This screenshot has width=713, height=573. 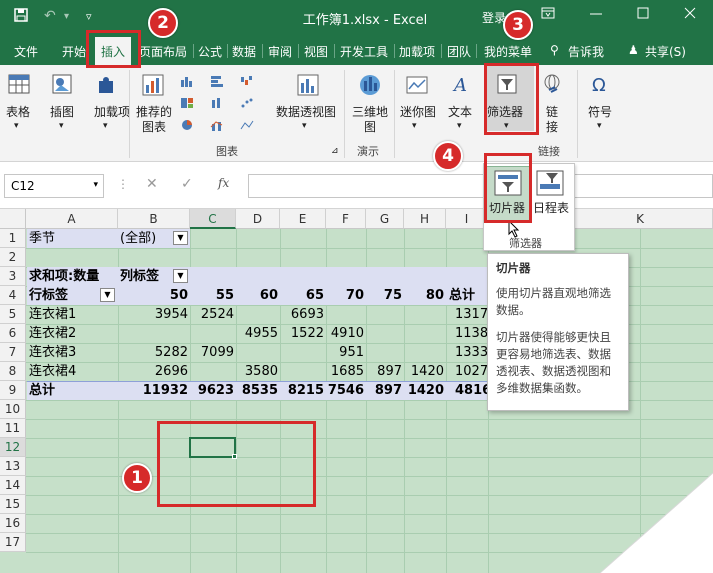 What do you see at coordinates (154, 219) in the screenshot?
I see `column-header-b: B` at bounding box center [154, 219].